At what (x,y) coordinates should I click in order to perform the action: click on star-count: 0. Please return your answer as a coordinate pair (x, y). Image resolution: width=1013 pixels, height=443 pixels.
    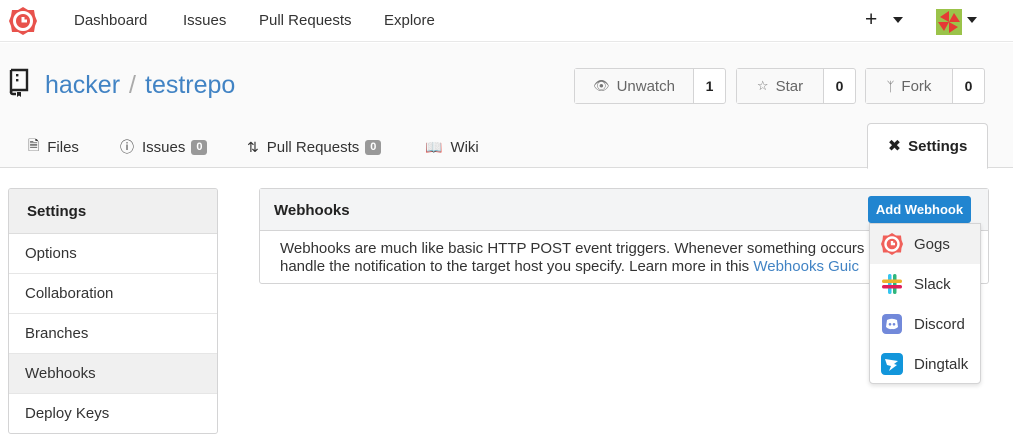
    Looking at the image, I should click on (839, 86).